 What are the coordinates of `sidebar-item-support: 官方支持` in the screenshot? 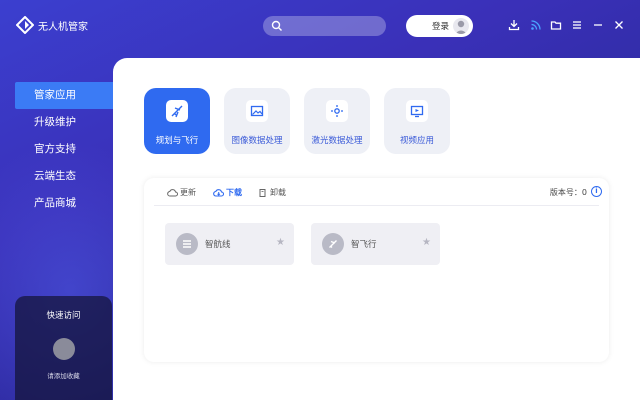 It's located at (56, 149).